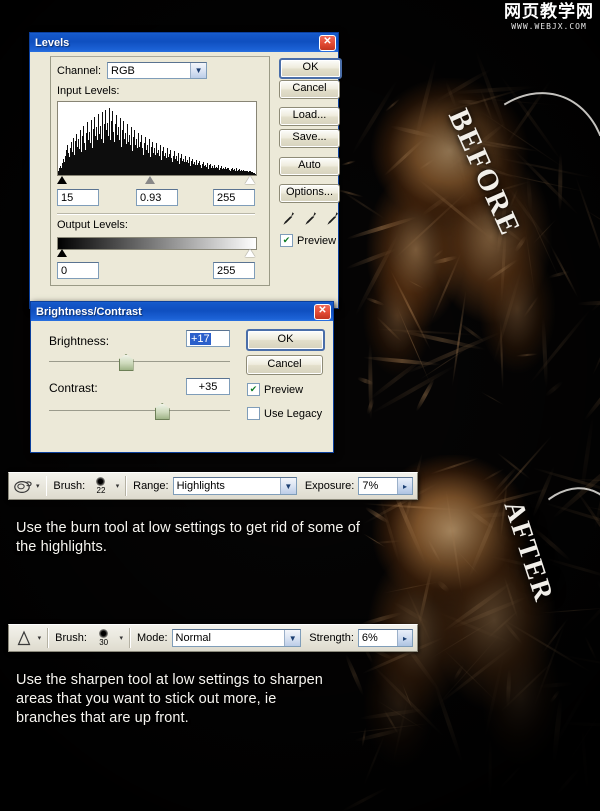 This screenshot has height=811, width=600. Describe the element at coordinates (234, 270) in the screenshot. I see `output-white-field` at that location.